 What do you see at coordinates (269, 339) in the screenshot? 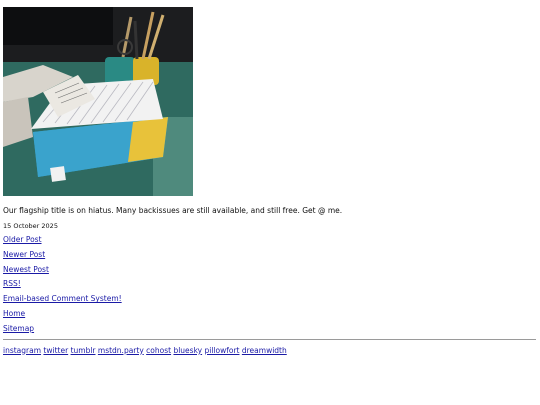
I see `divider` at bounding box center [269, 339].